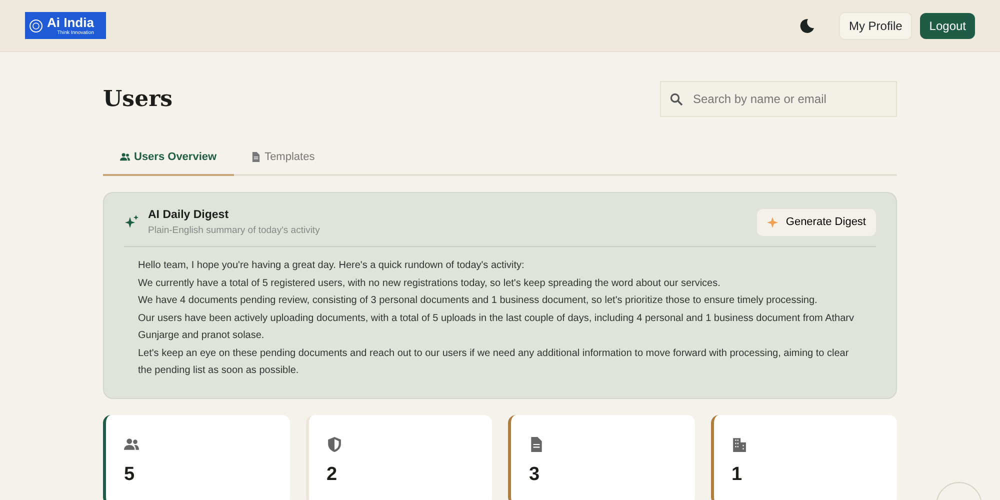 Image resolution: width=1000 pixels, height=500 pixels. I want to click on page-title: Users, so click(138, 99).